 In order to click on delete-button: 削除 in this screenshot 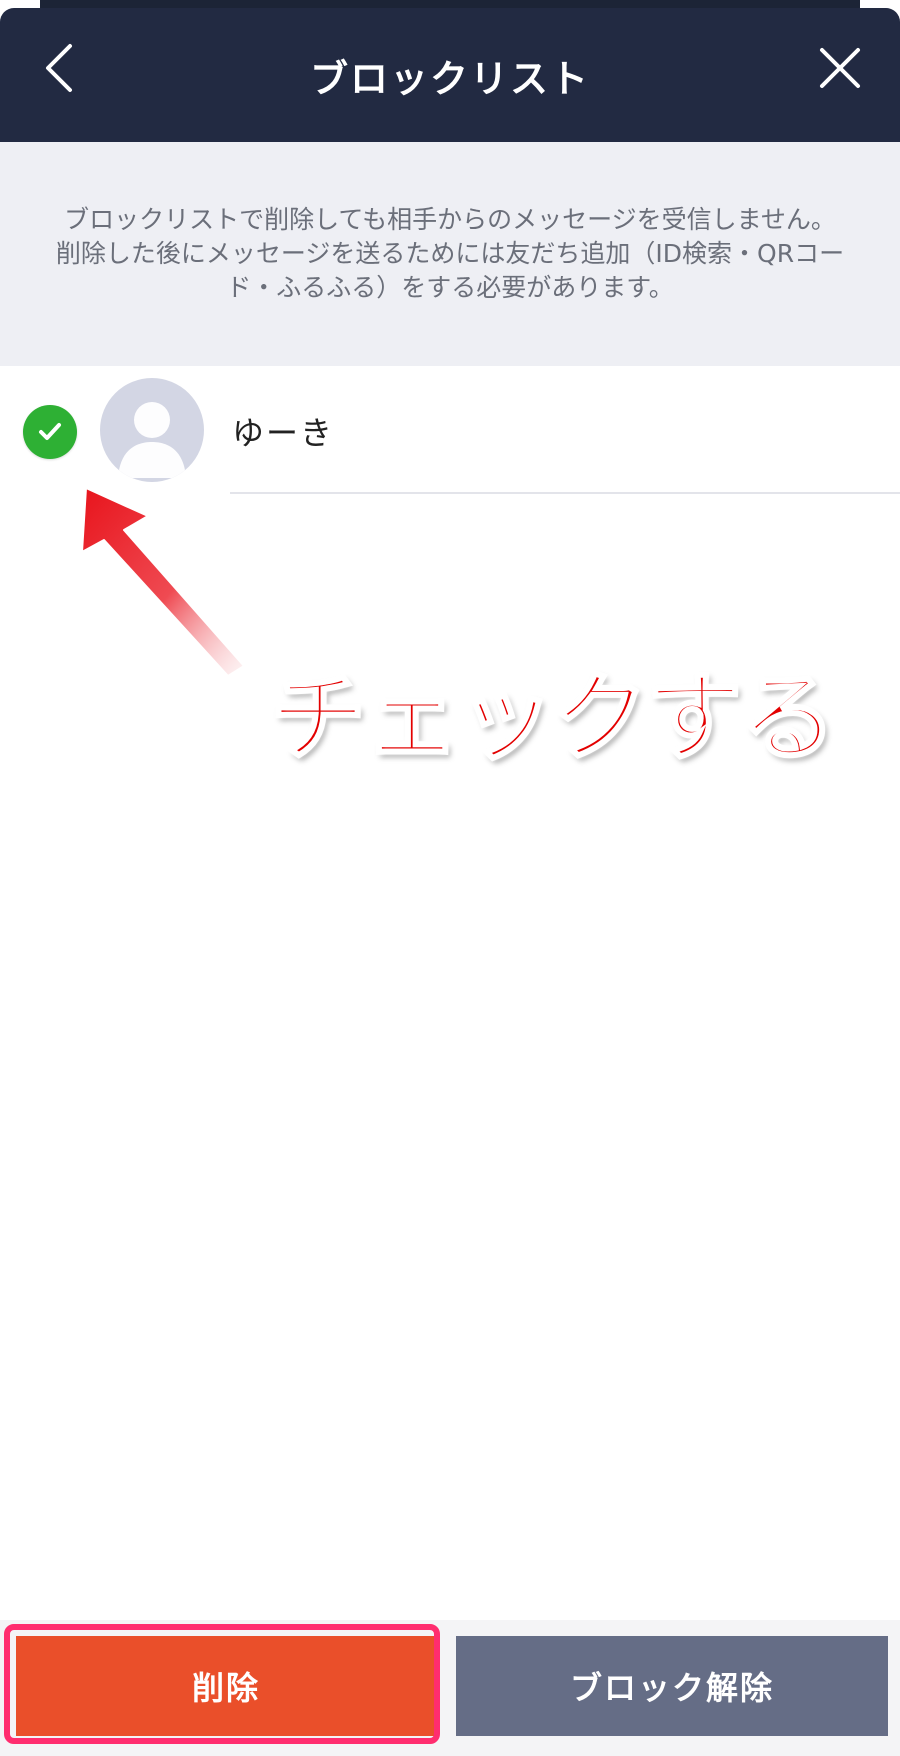, I will do `click(226, 1686)`.